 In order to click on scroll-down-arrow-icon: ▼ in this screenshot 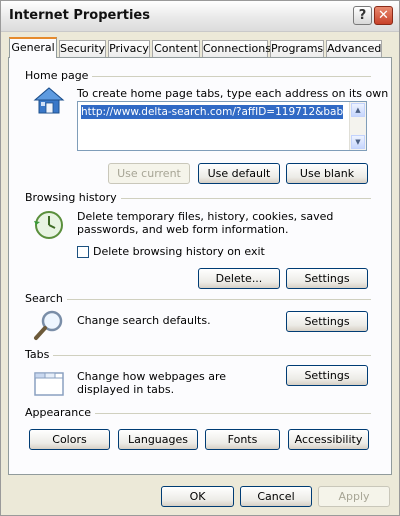, I will do `click(358, 142)`.